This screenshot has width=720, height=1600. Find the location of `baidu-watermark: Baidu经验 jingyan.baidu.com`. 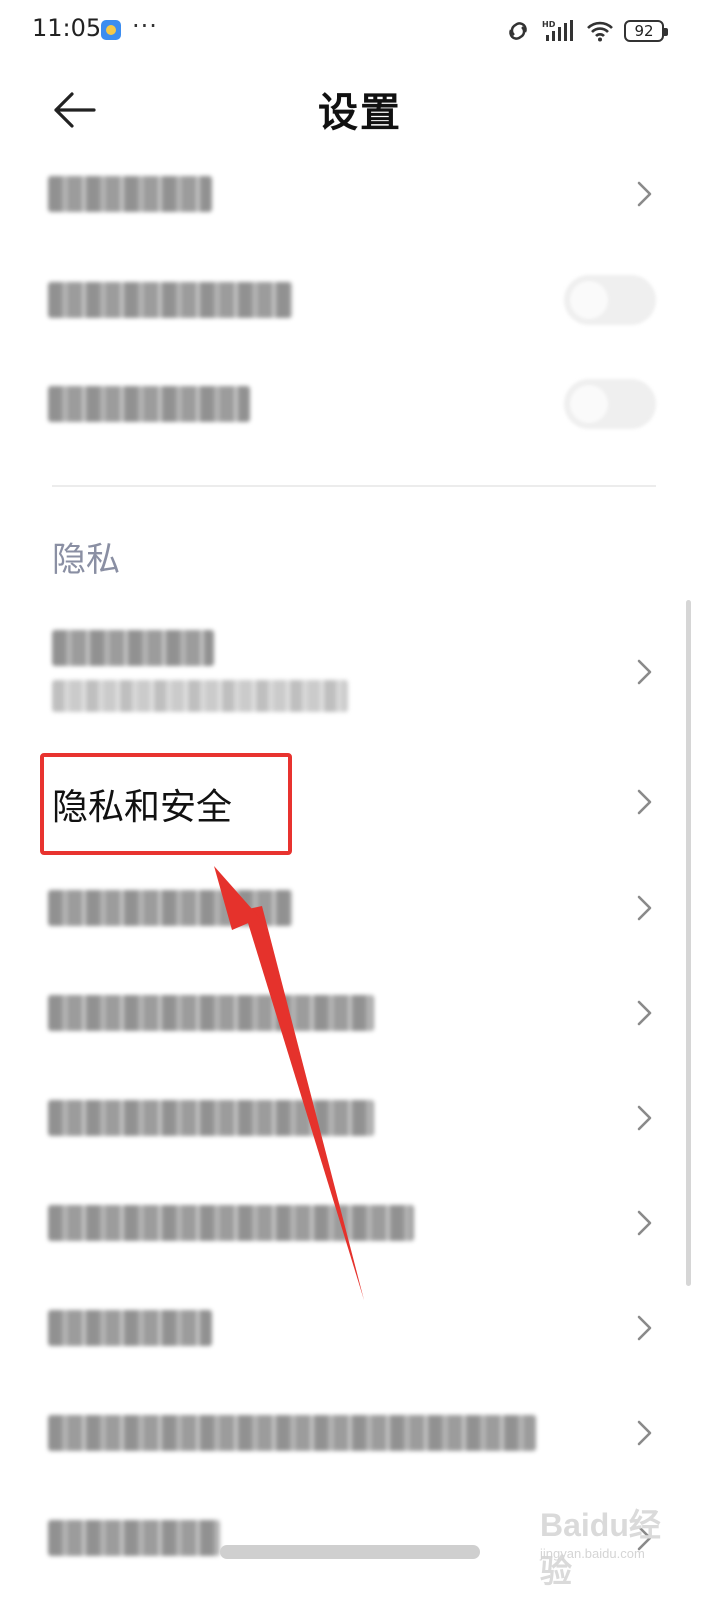

baidu-watermark: Baidu经验 jingyan.baidu.com is located at coordinates (615, 1544).